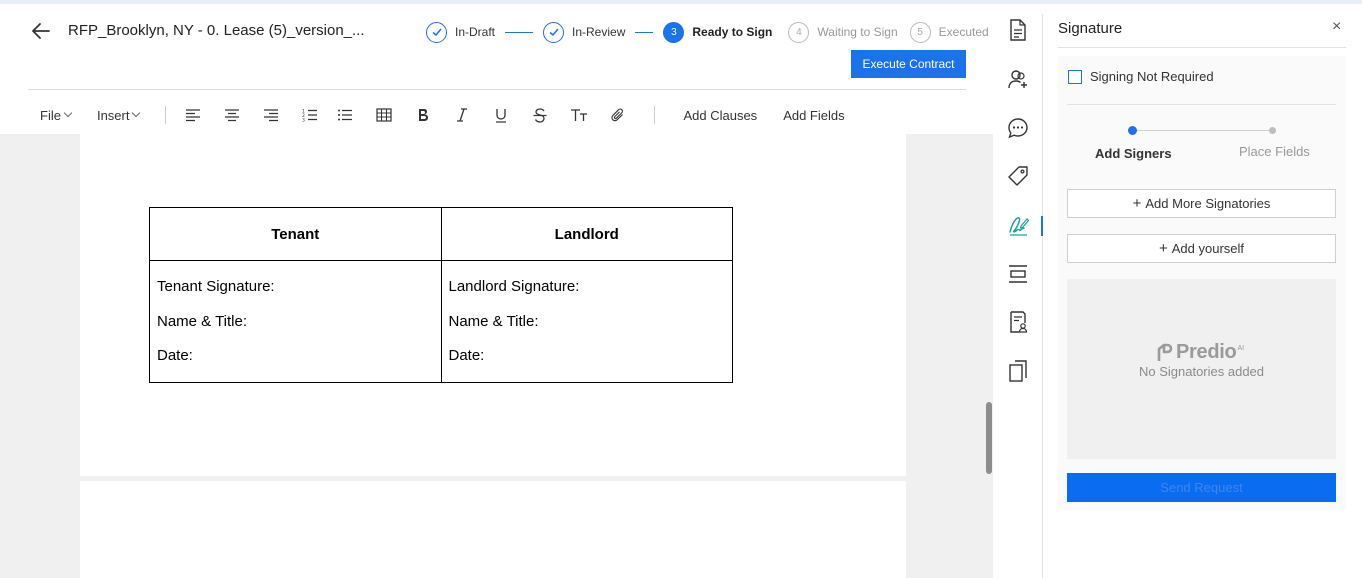  What do you see at coordinates (514, 286) in the screenshot?
I see `landlord-signature-label: Landlord Signature:` at bounding box center [514, 286].